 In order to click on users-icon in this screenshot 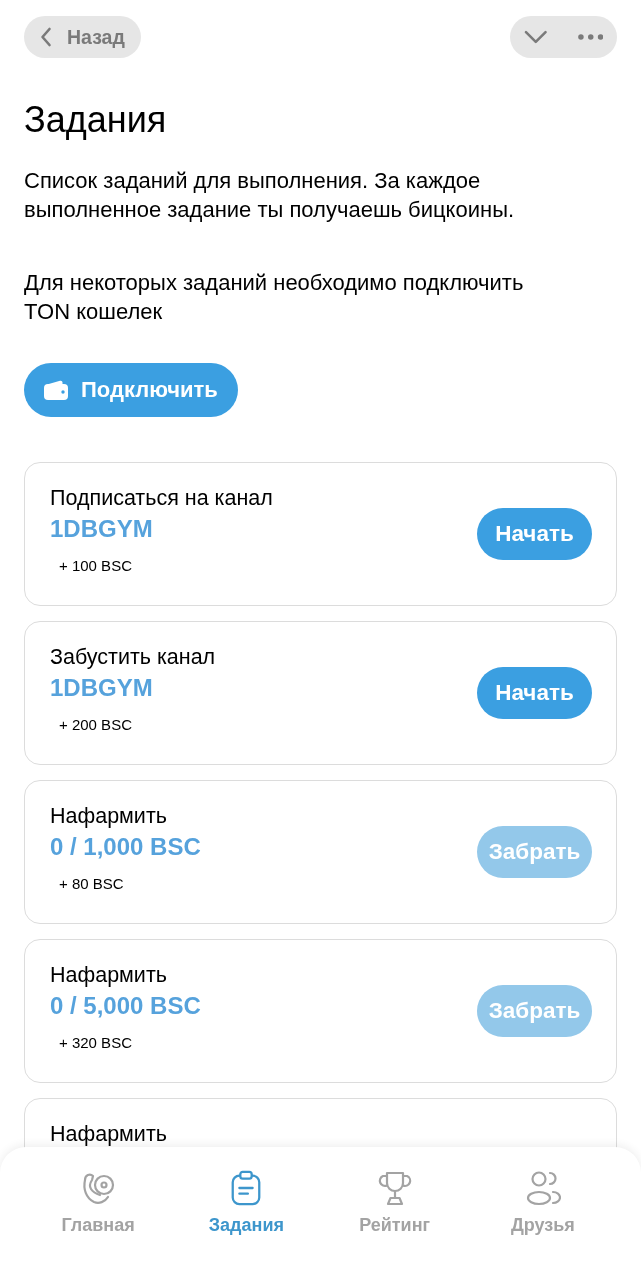, I will do `click(542, 1188)`.